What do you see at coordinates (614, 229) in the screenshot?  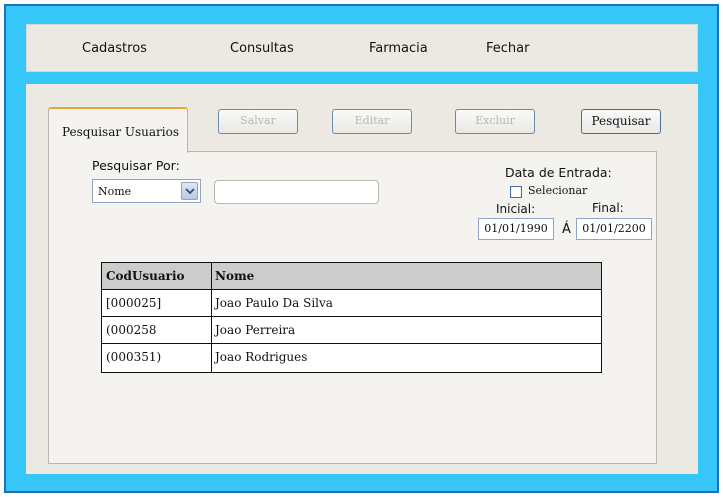 I see `data-final-field: 01/01/2200` at bounding box center [614, 229].